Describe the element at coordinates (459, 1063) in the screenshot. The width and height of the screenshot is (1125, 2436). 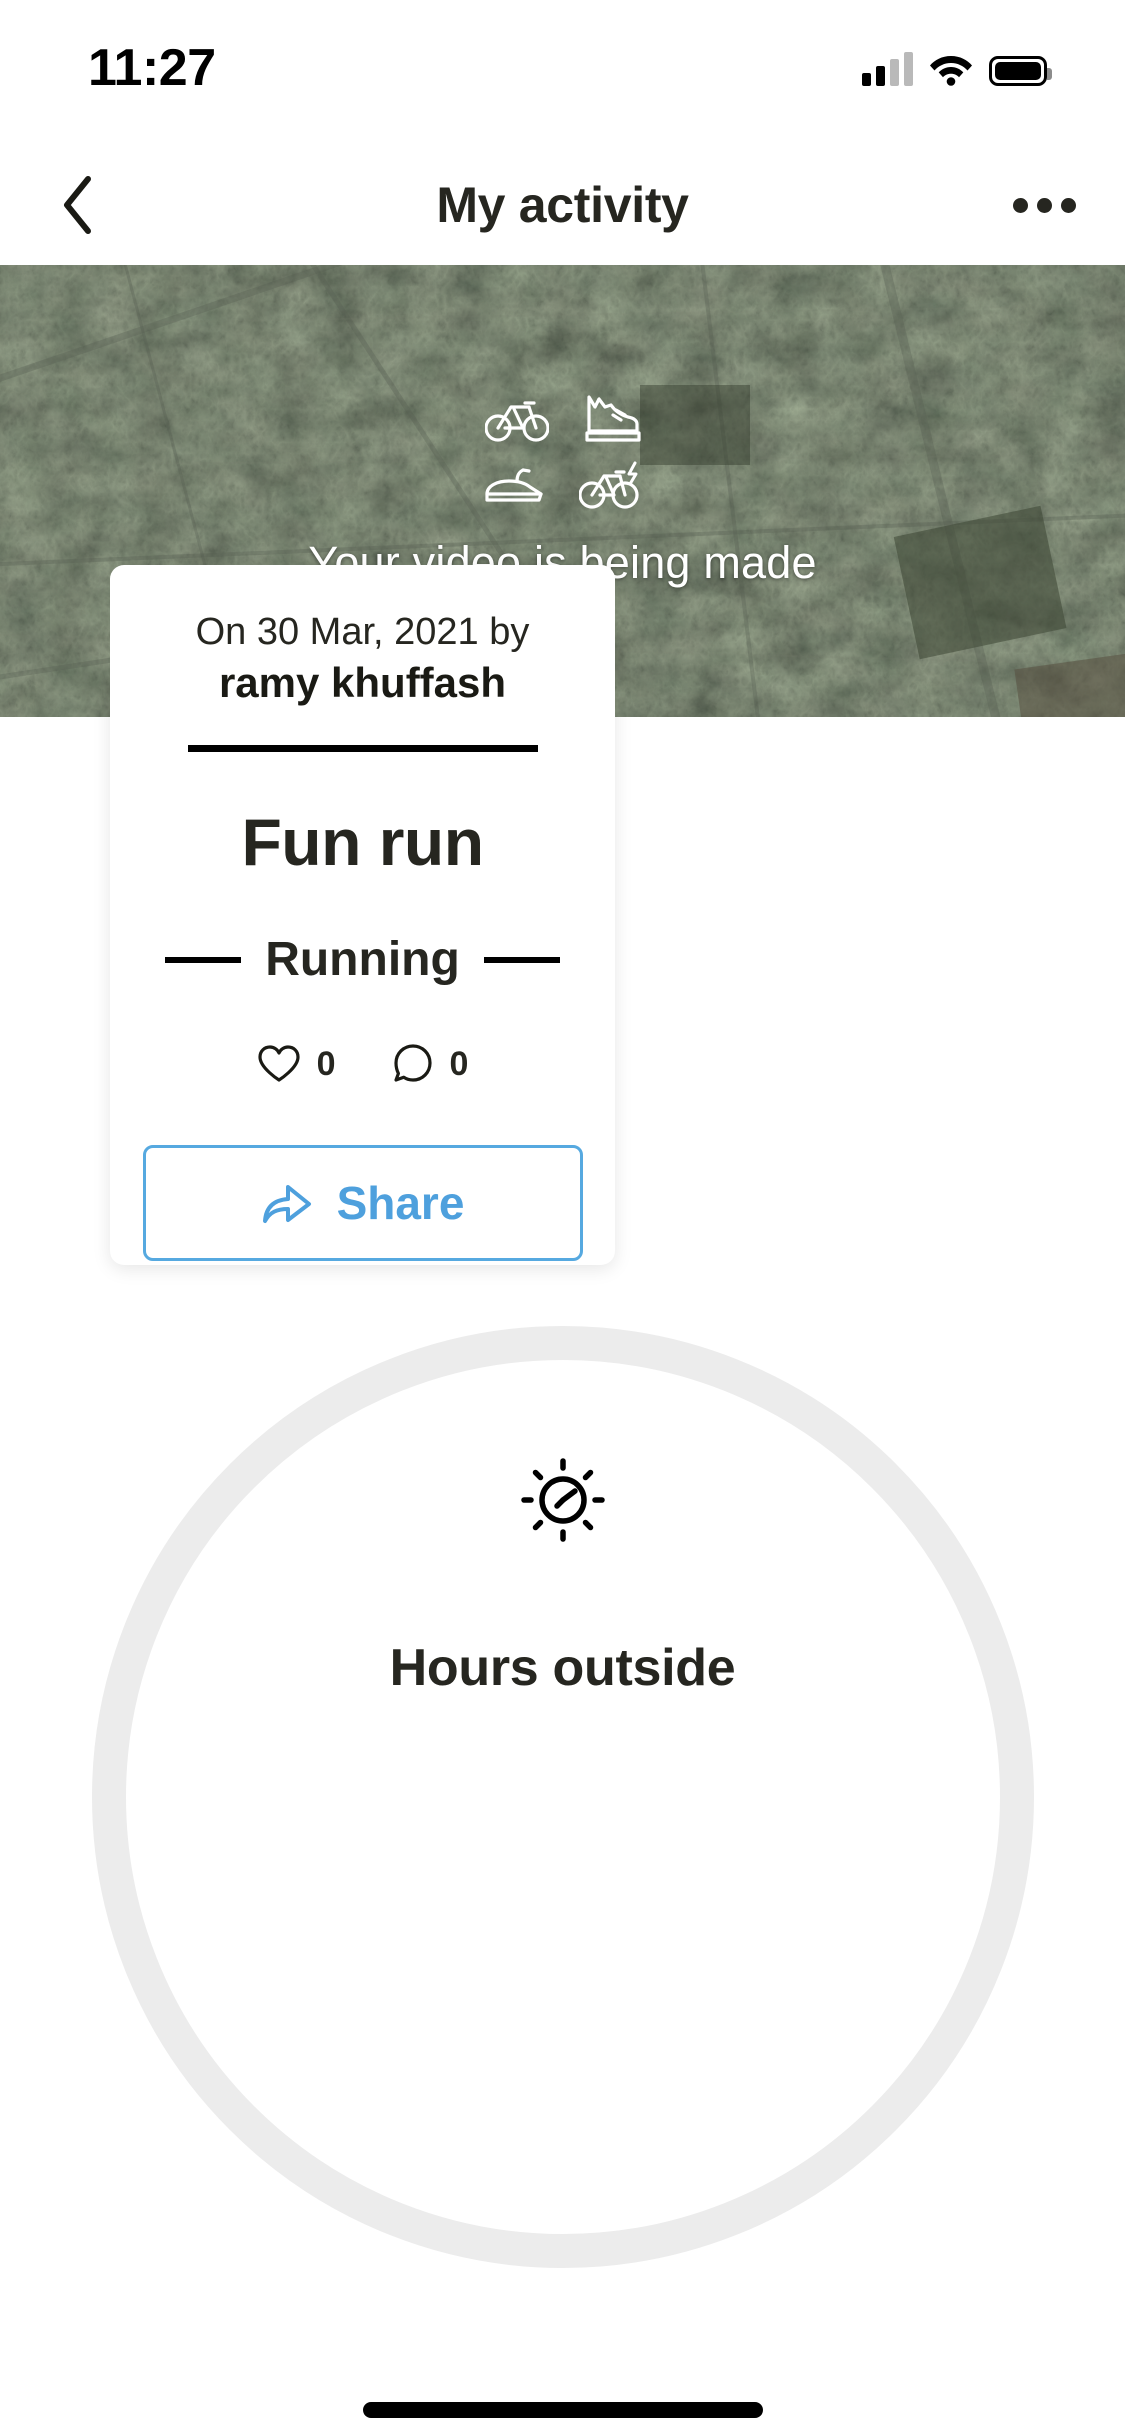
I see `comment-count: 0` at that location.